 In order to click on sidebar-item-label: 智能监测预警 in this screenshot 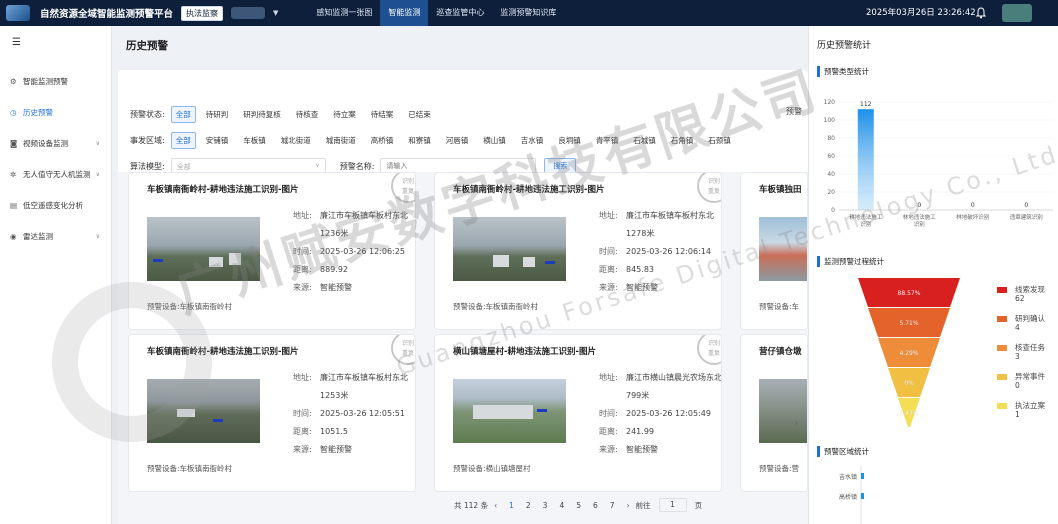, I will do `click(45, 81)`.